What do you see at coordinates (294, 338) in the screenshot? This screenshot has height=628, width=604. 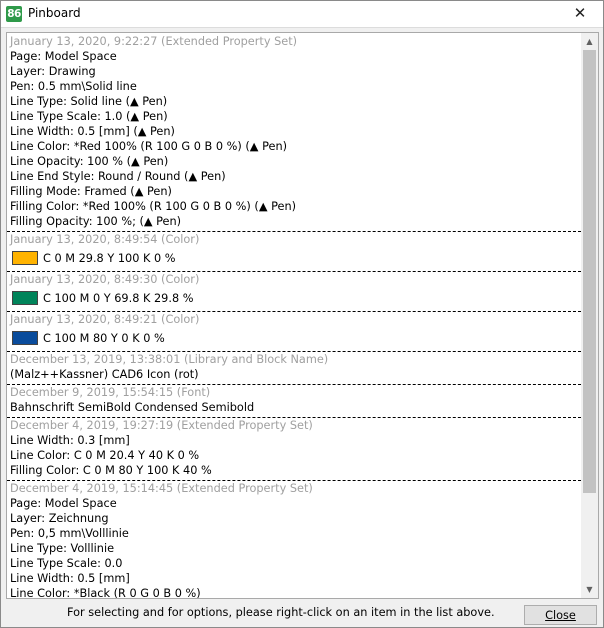 I see `color-row: C 100 M 80 Y 0 K 0 %` at bounding box center [294, 338].